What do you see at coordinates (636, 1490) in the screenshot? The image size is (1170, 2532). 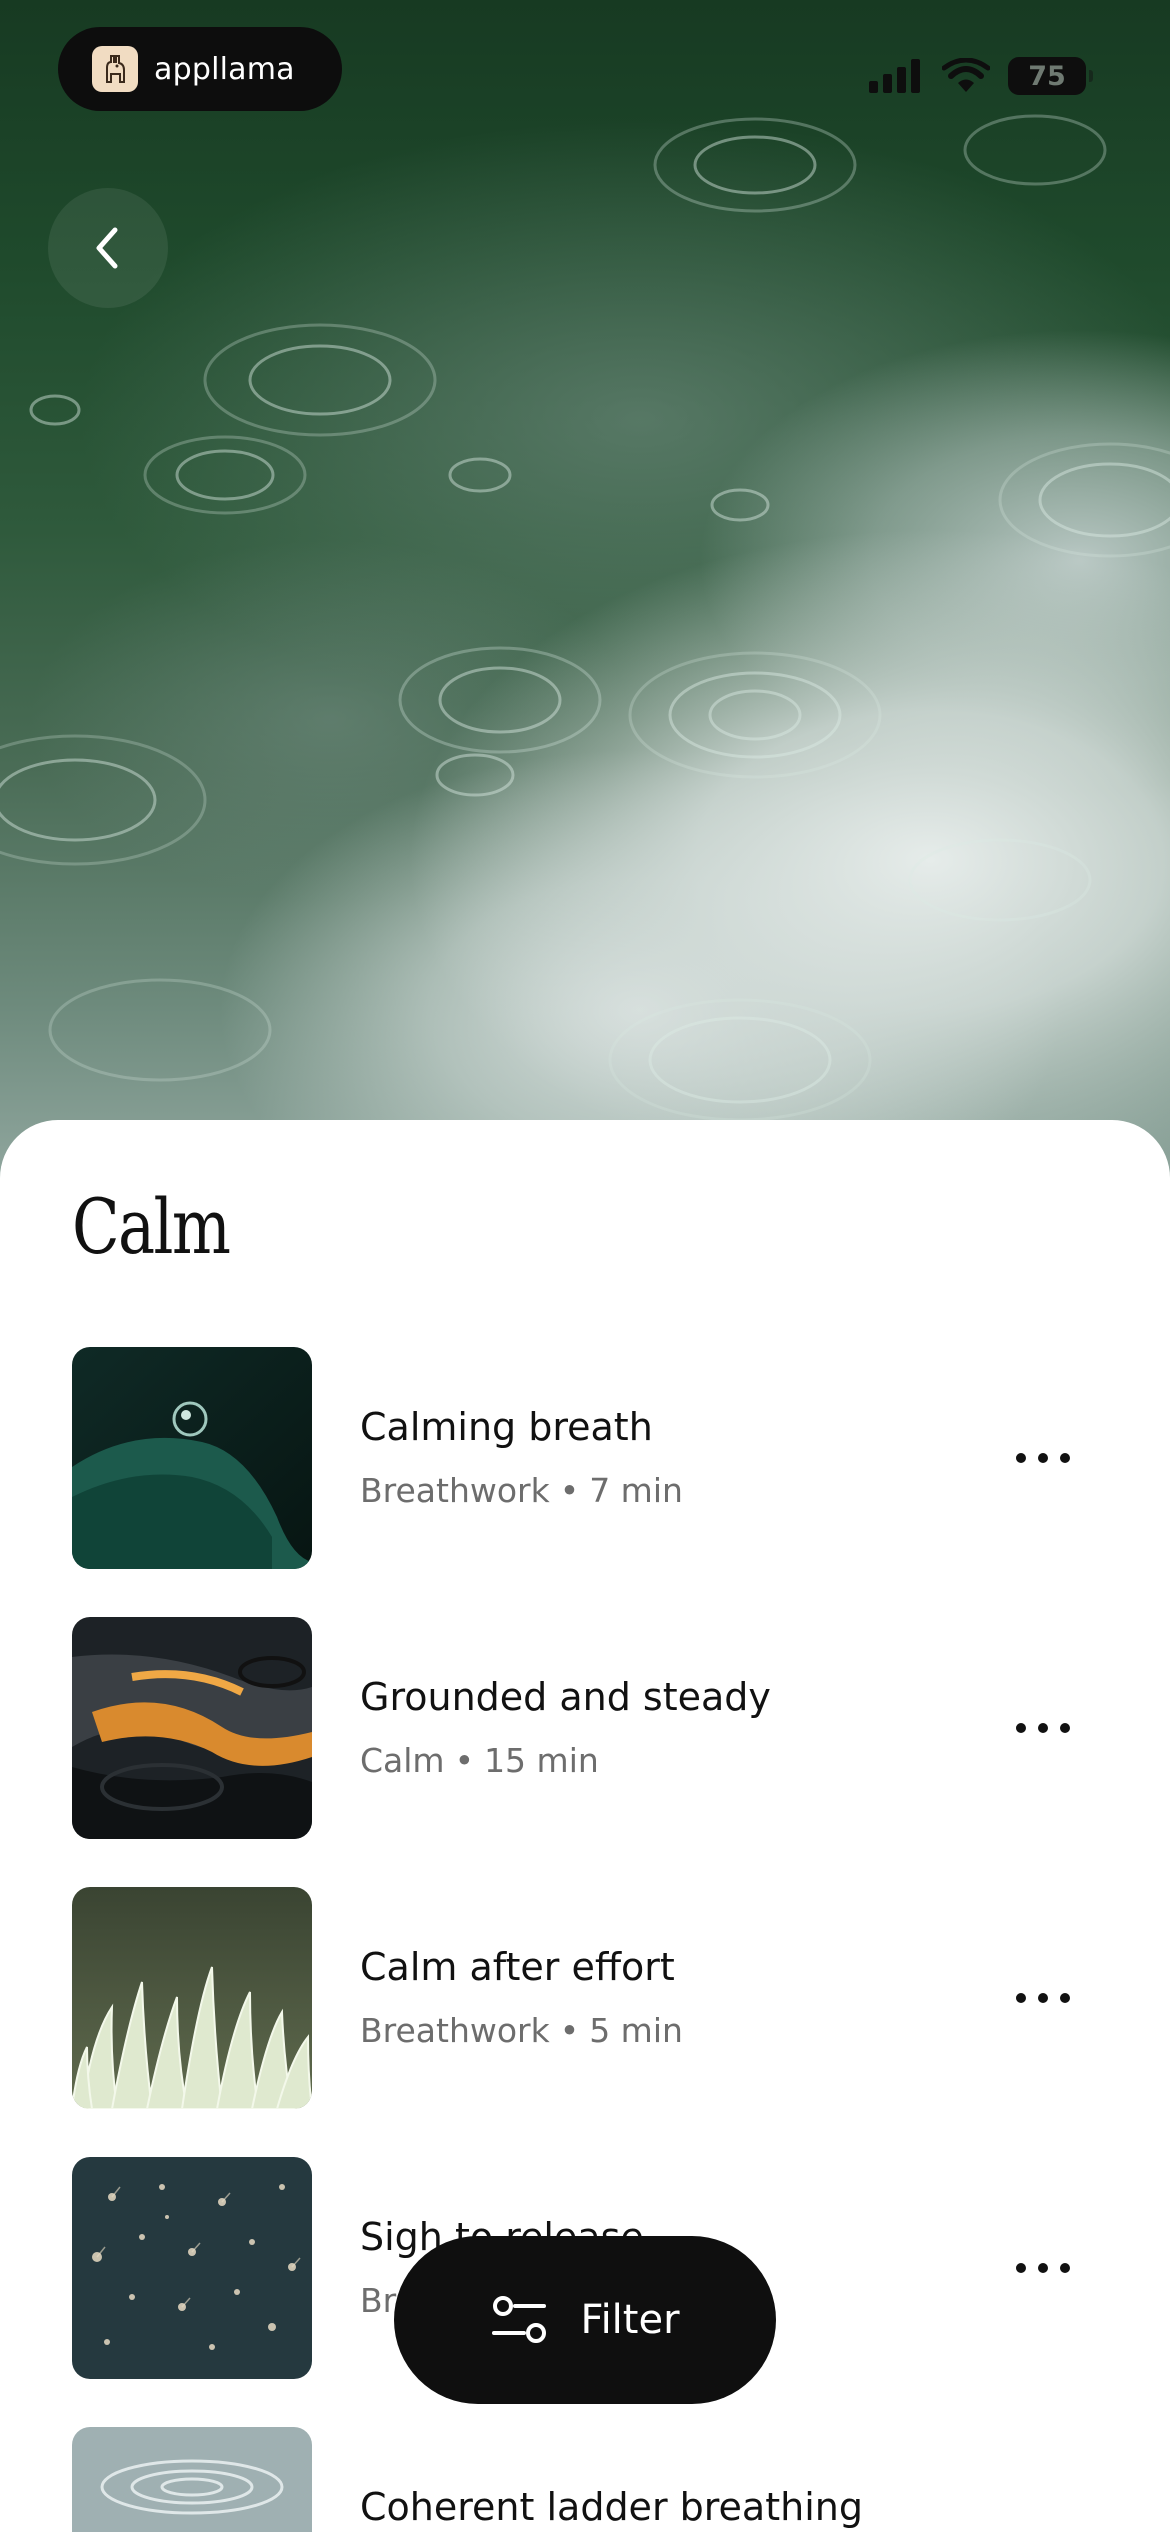 I see `item-duration: 7 min` at bounding box center [636, 1490].